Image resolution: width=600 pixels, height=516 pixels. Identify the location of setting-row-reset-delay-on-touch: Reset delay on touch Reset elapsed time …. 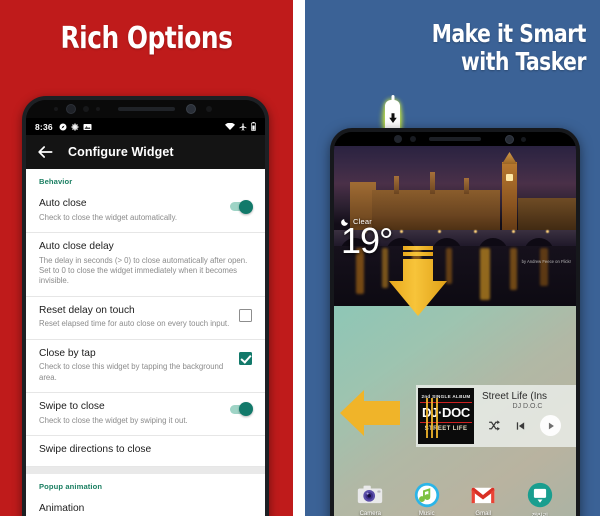
(145, 318).